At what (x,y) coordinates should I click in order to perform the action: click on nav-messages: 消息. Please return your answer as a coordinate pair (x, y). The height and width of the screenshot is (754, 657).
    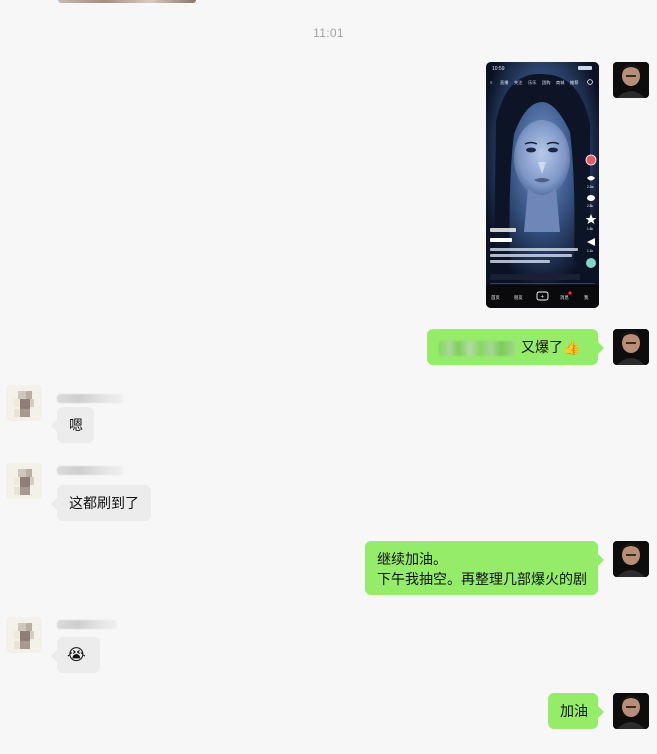
    Looking at the image, I should click on (564, 297).